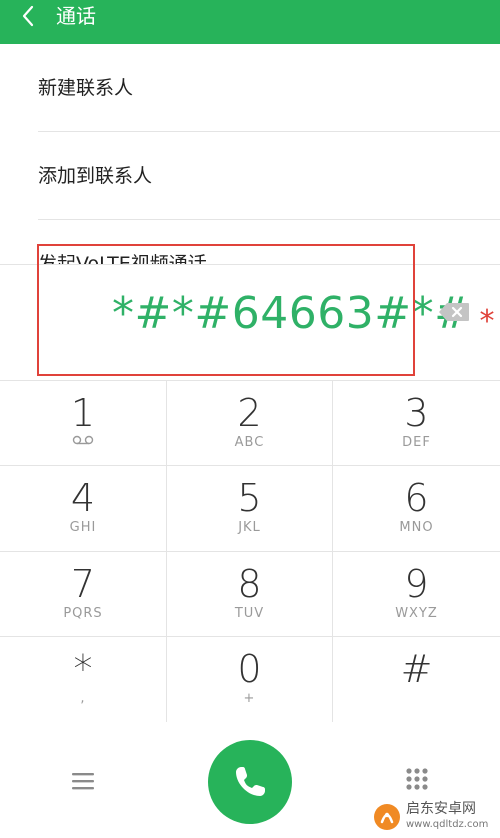  What do you see at coordinates (441, 809) in the screenshot?
I see `watermark-text: 启东安卓网` at bounding box center [441, 809].